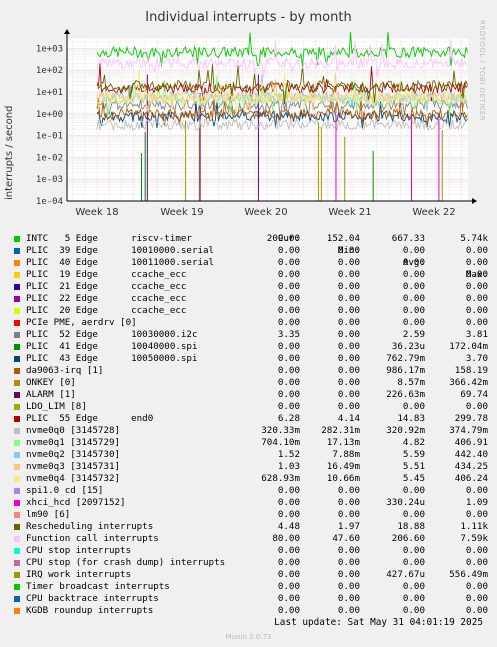 This screenshot has height=647, width=497. I want to click on legend-avg: 14.83, so click(411, 418).